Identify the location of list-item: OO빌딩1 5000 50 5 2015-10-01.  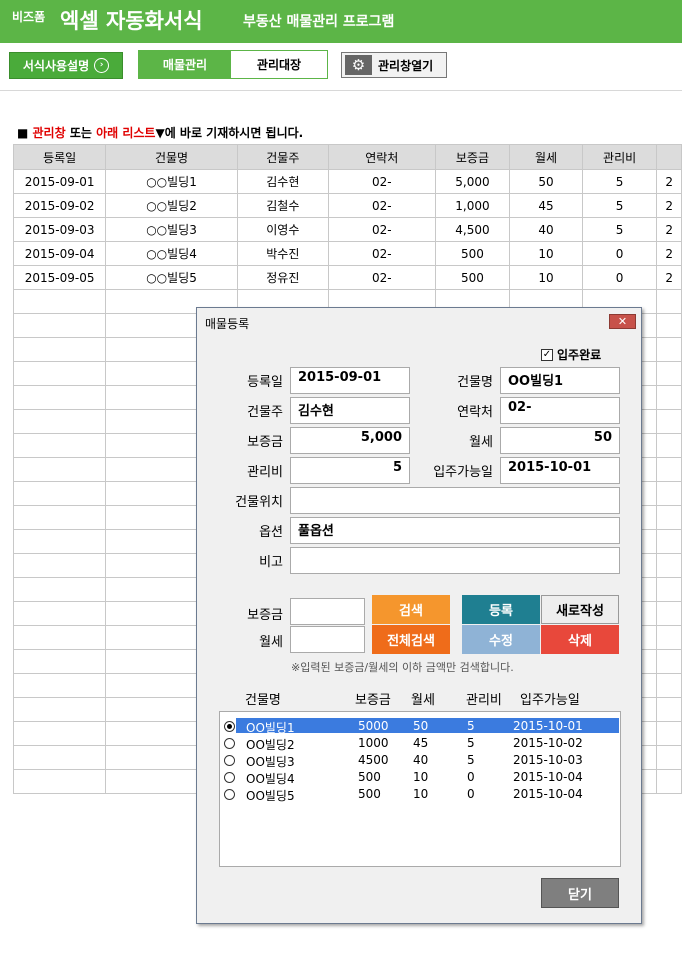
(420, 726).